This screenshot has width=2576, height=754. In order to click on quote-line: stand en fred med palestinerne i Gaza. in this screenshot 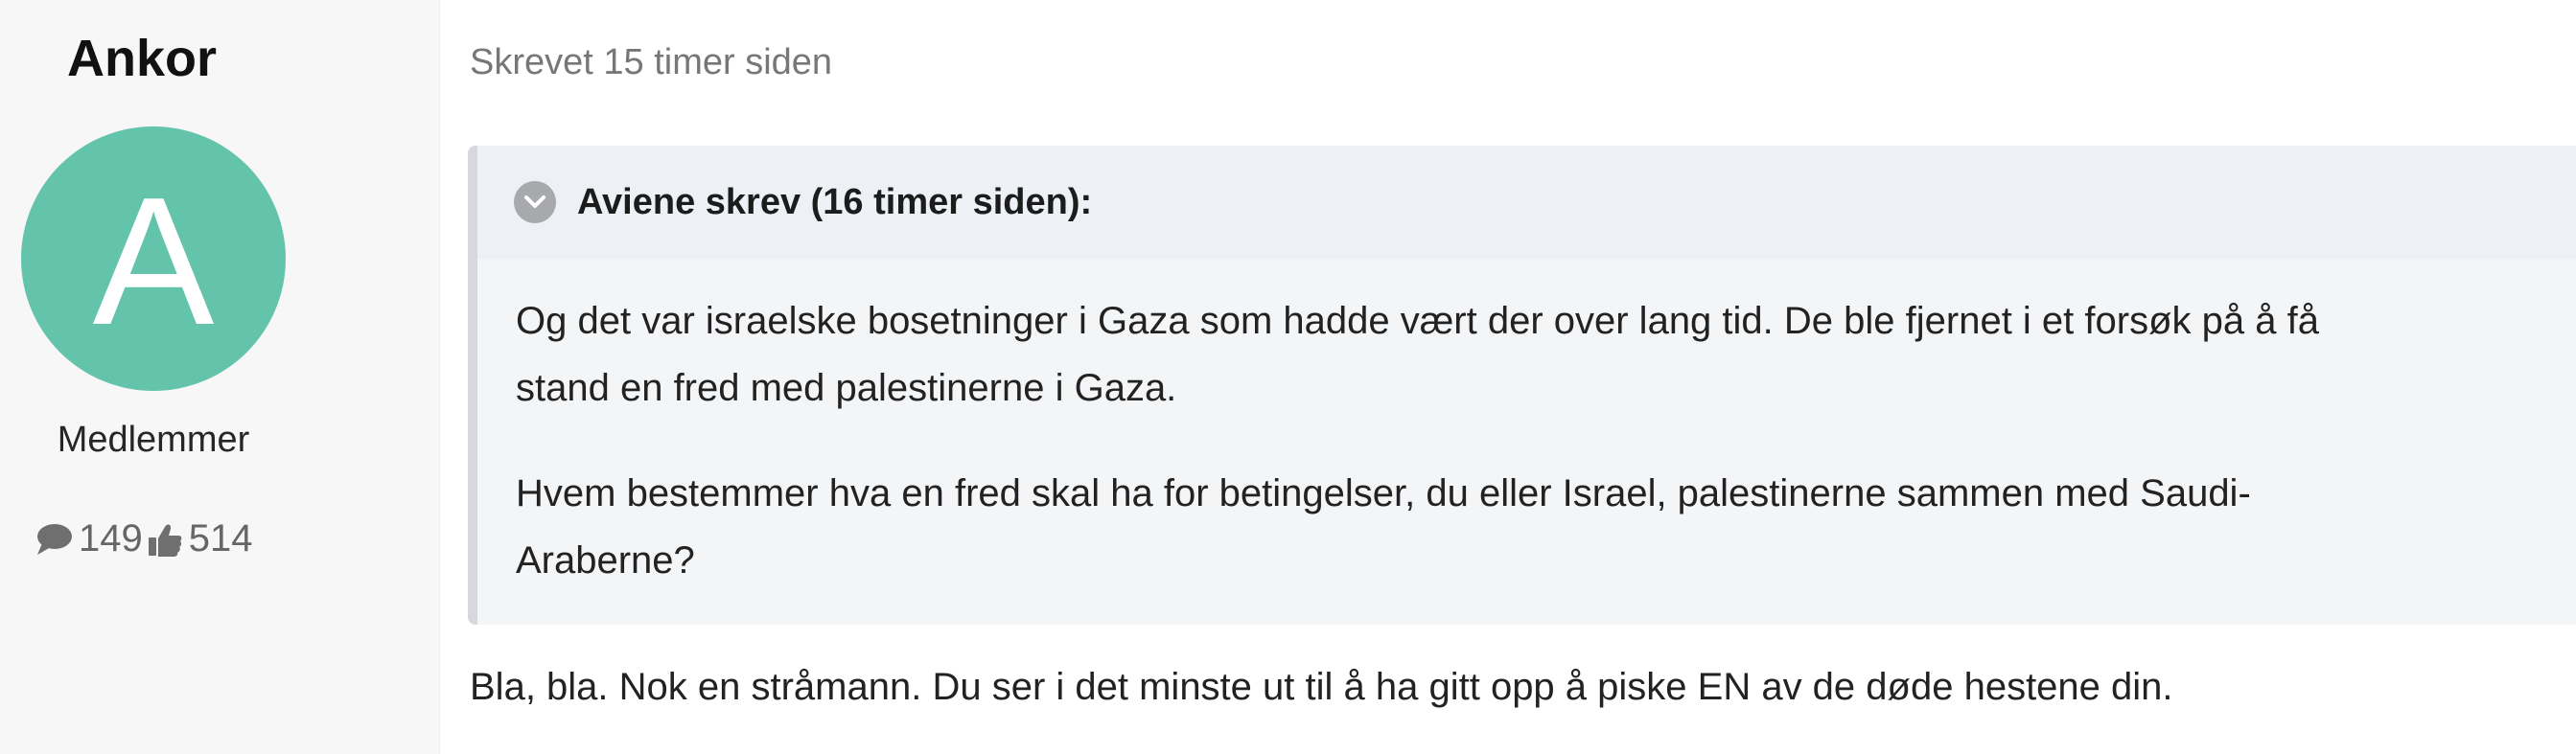, I will do `click(847, 388)`.